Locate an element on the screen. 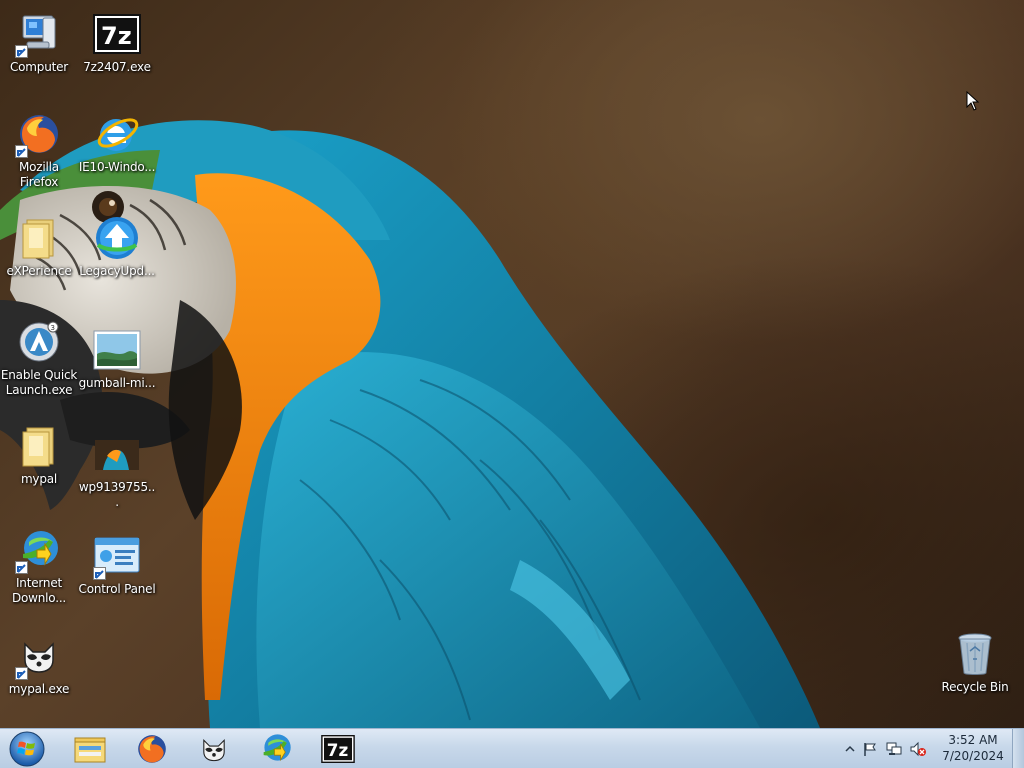 Image resolution: width=1024 pixels, height=768 pixels. desktop-icon-firefox: Mozilla Firefox is located at coordinates (39, 150).